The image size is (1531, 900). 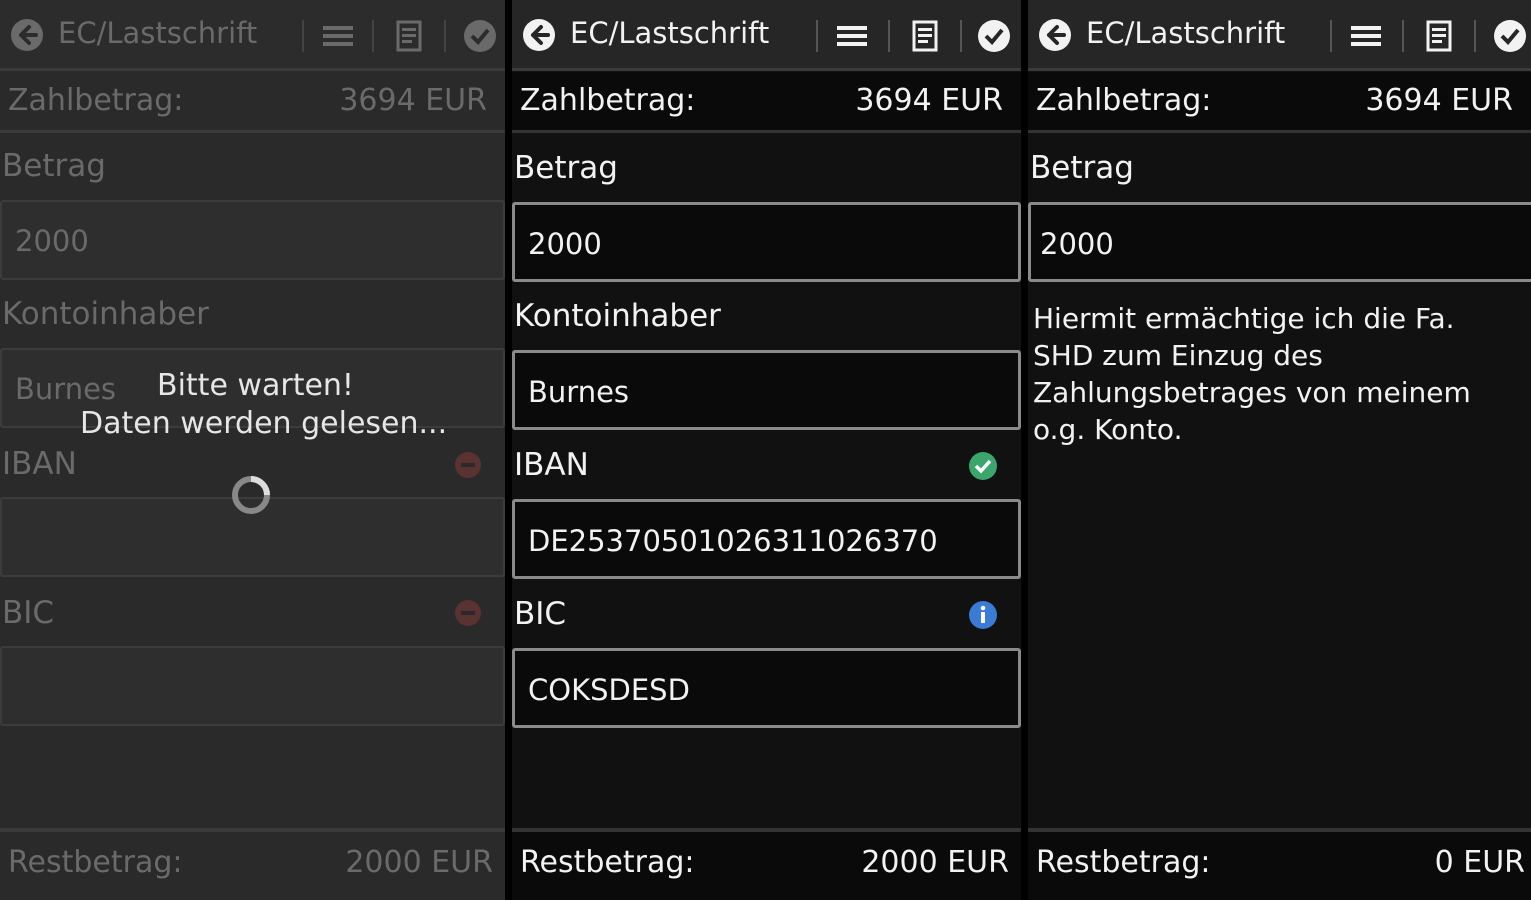 I want to click on bic-field: COKSDESD, so click(x=766, y=688).